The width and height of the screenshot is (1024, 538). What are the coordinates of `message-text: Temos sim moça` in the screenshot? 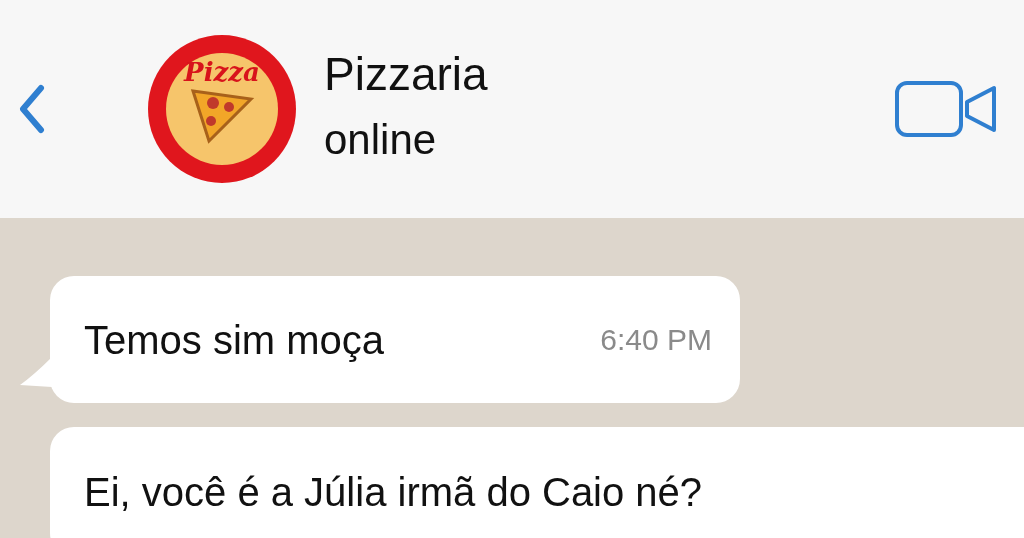 It's located at (234, 339).